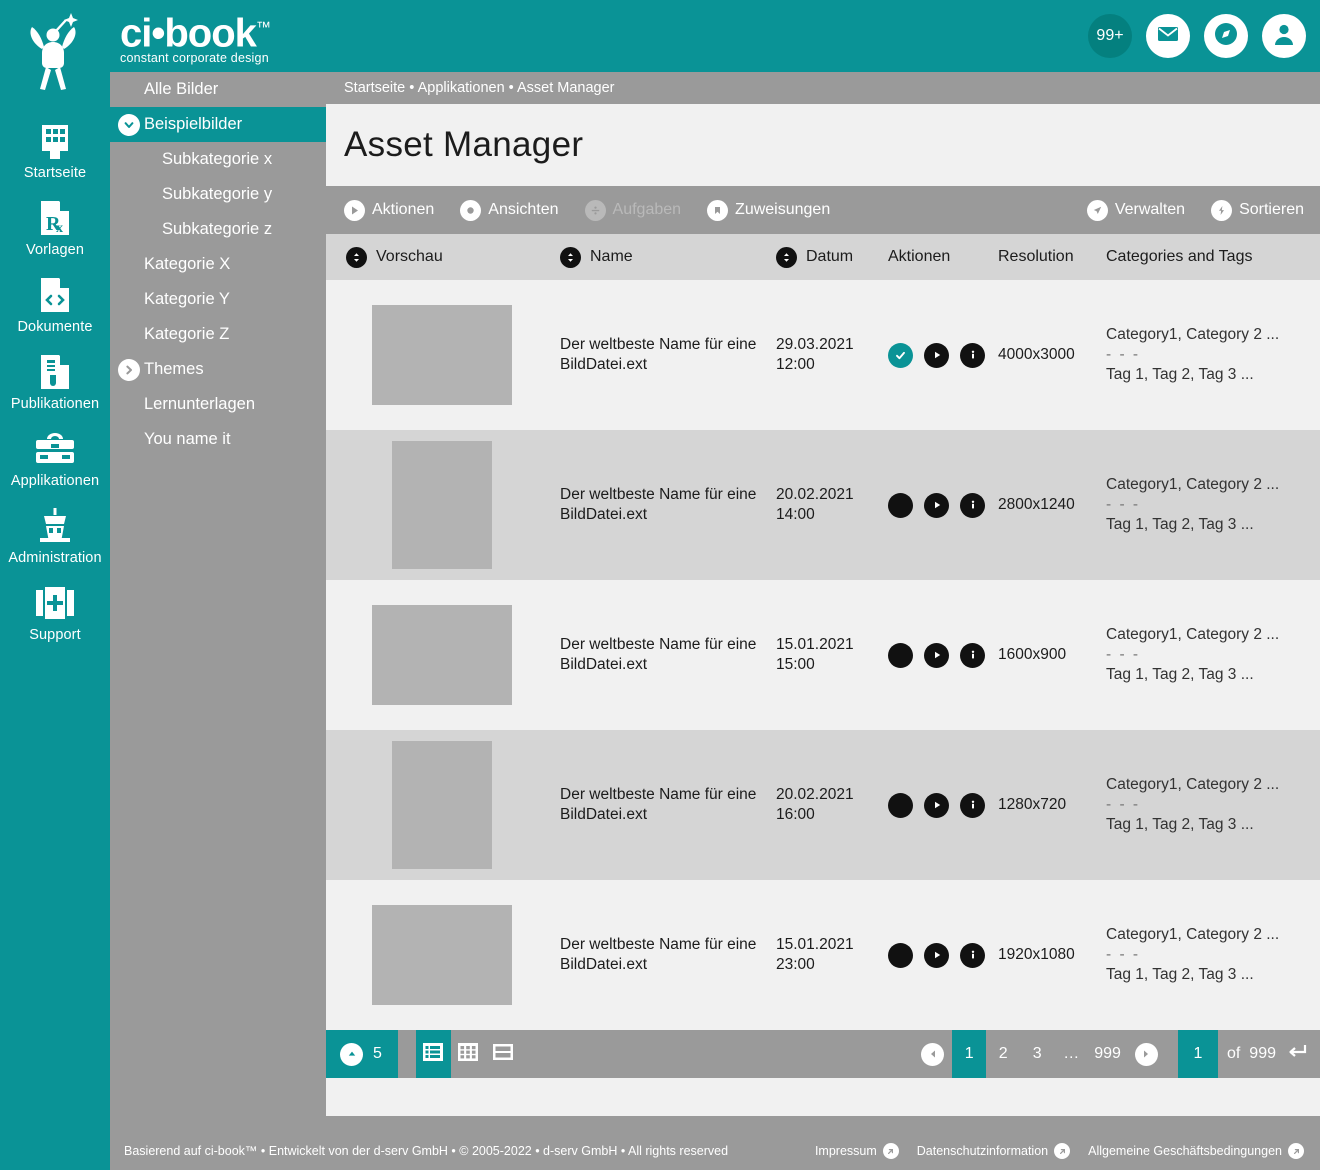  I want to click on toolbar-button-verwalten: Verwalten, so click(1135, 210).